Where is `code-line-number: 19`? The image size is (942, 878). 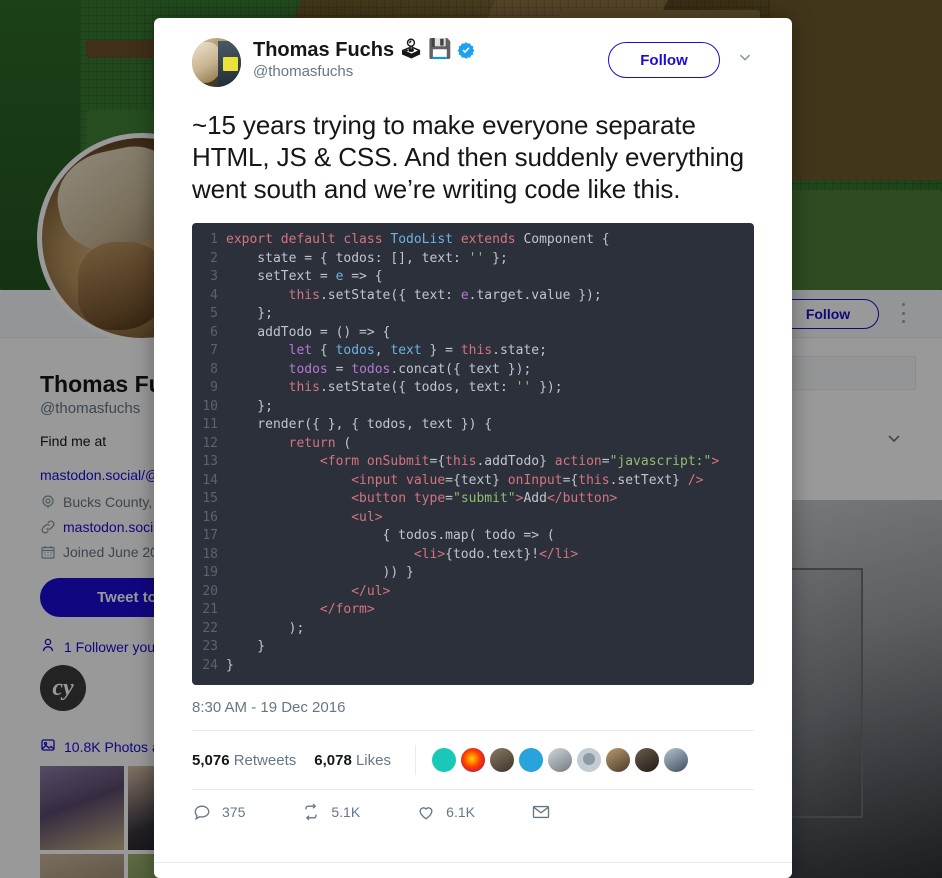
code-line-number: 19 is located at coordinates (210, 572).